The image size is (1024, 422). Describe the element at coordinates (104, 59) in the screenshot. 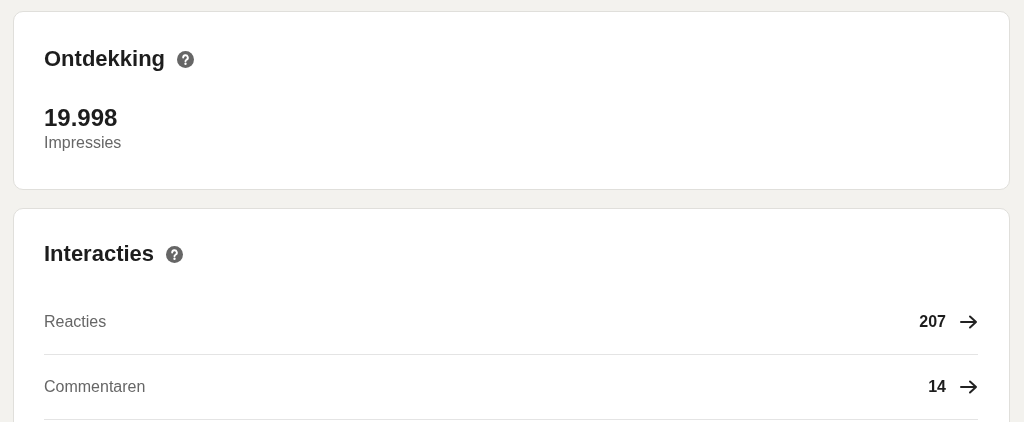

I see `section-title: Ontdekking` at that location.